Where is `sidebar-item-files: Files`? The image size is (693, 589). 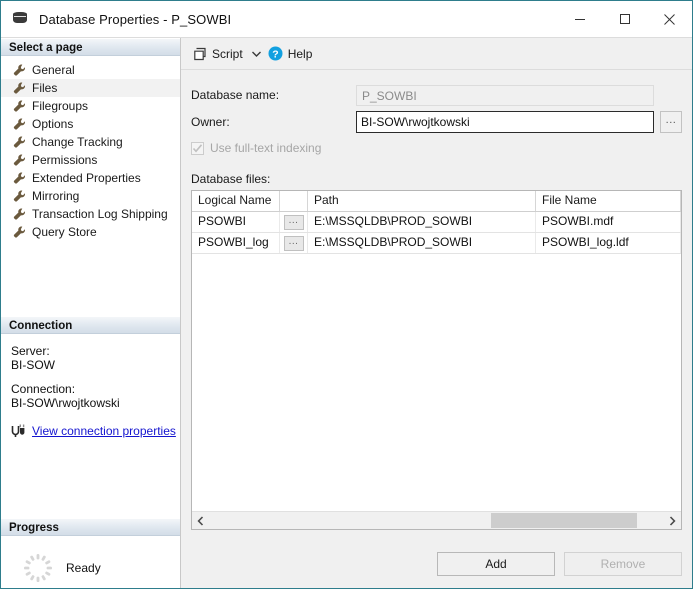 sidebar-item-files: Files is located at coordinates (90, 88).